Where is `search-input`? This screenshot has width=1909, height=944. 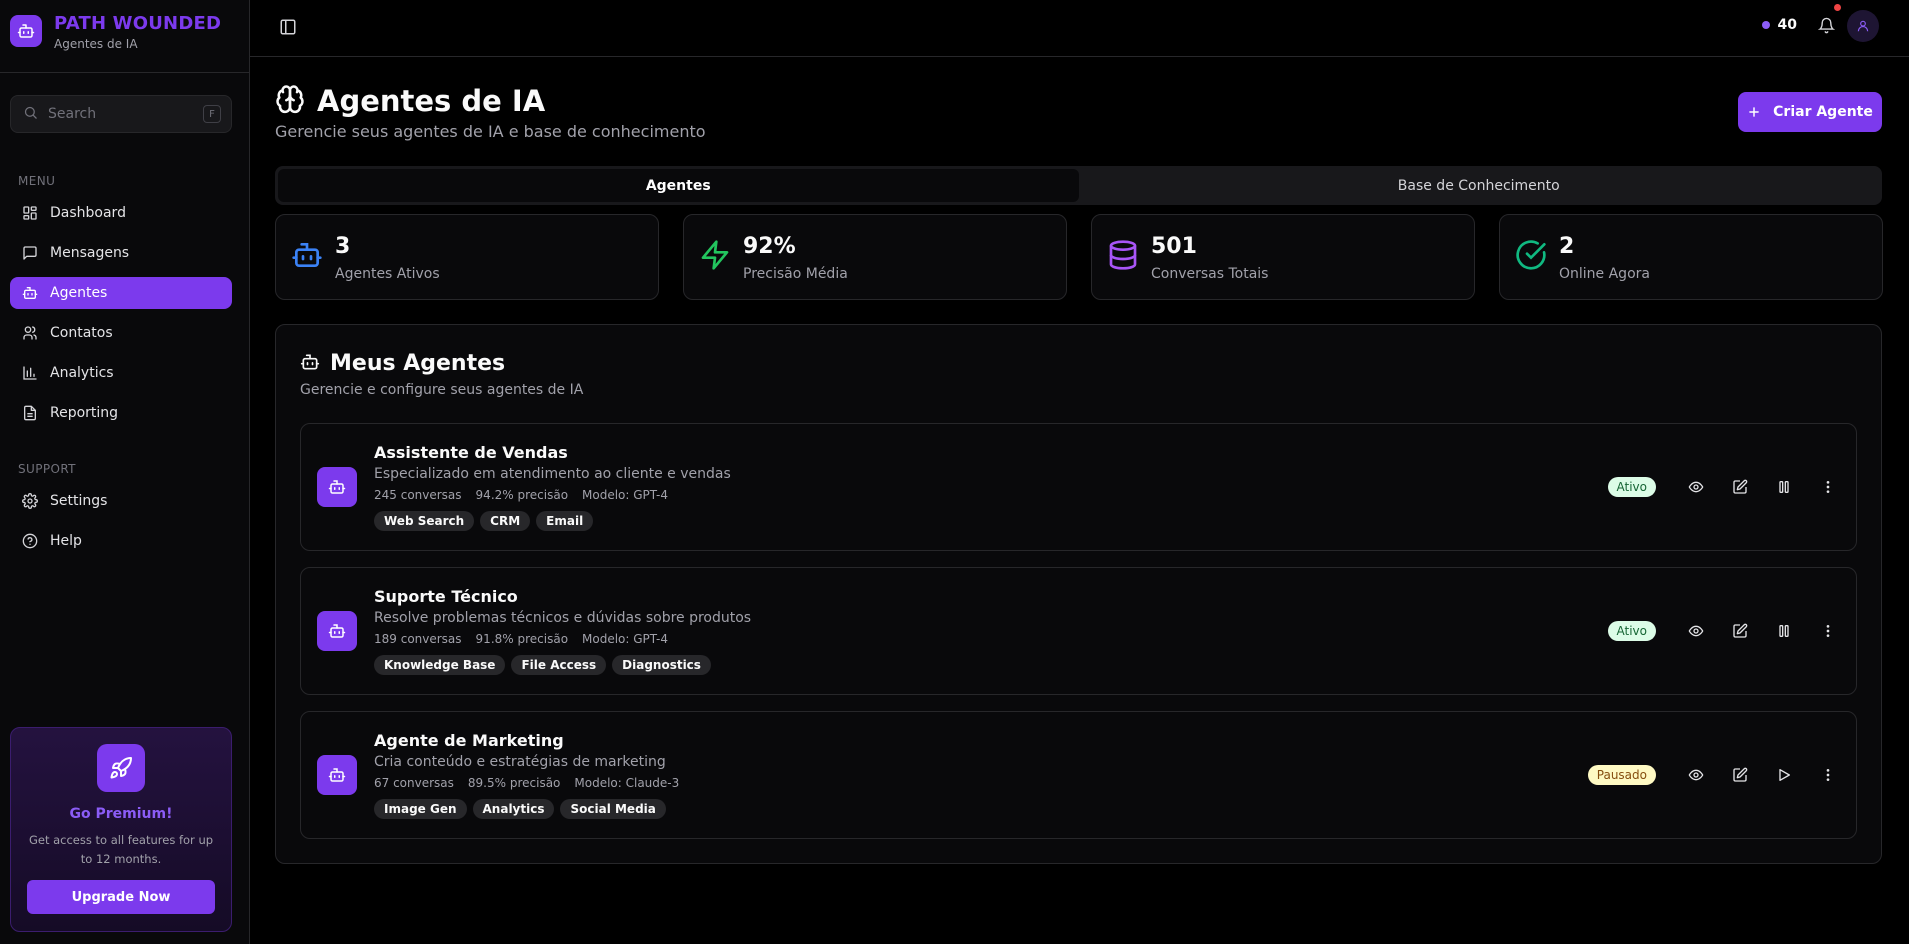 search-input is located at coordinates (118, 114).